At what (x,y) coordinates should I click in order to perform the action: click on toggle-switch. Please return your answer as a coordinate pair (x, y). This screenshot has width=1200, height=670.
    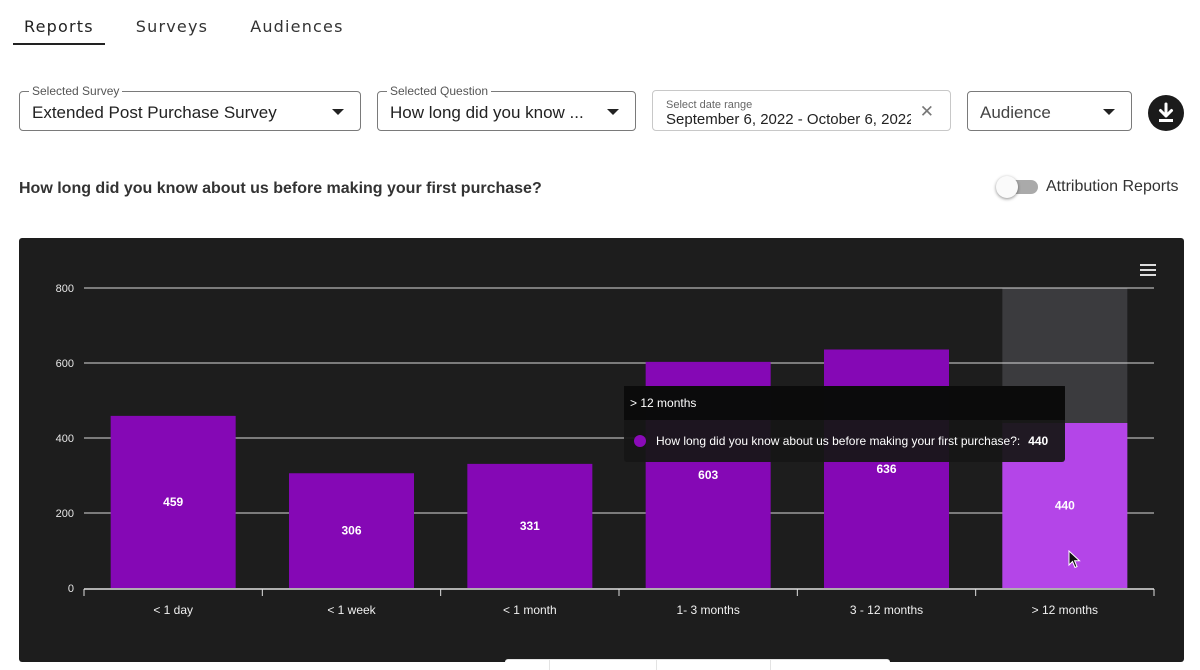
    Looking at the image, I should click on (1017, 187).